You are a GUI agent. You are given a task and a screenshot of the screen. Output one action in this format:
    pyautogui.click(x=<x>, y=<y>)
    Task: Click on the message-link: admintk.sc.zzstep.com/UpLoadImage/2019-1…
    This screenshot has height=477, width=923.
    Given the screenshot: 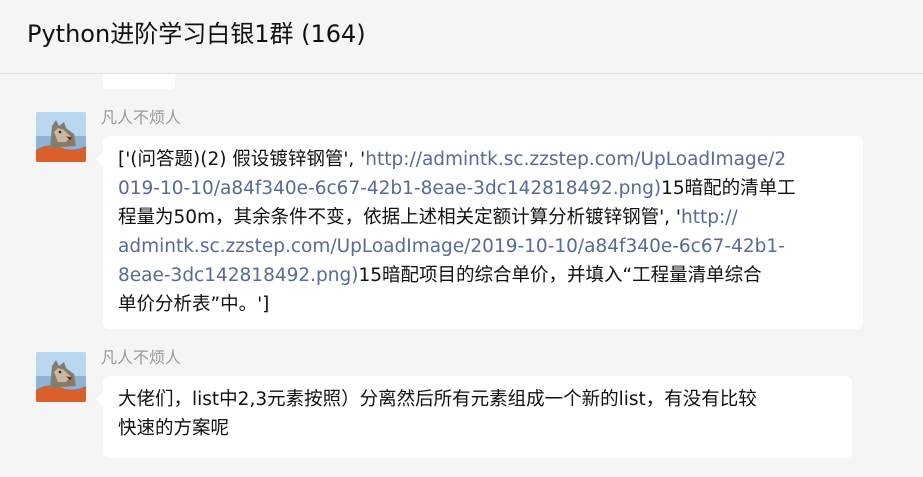 What is the action you would take?
    pyautogui.click(x=451, y=246)
    